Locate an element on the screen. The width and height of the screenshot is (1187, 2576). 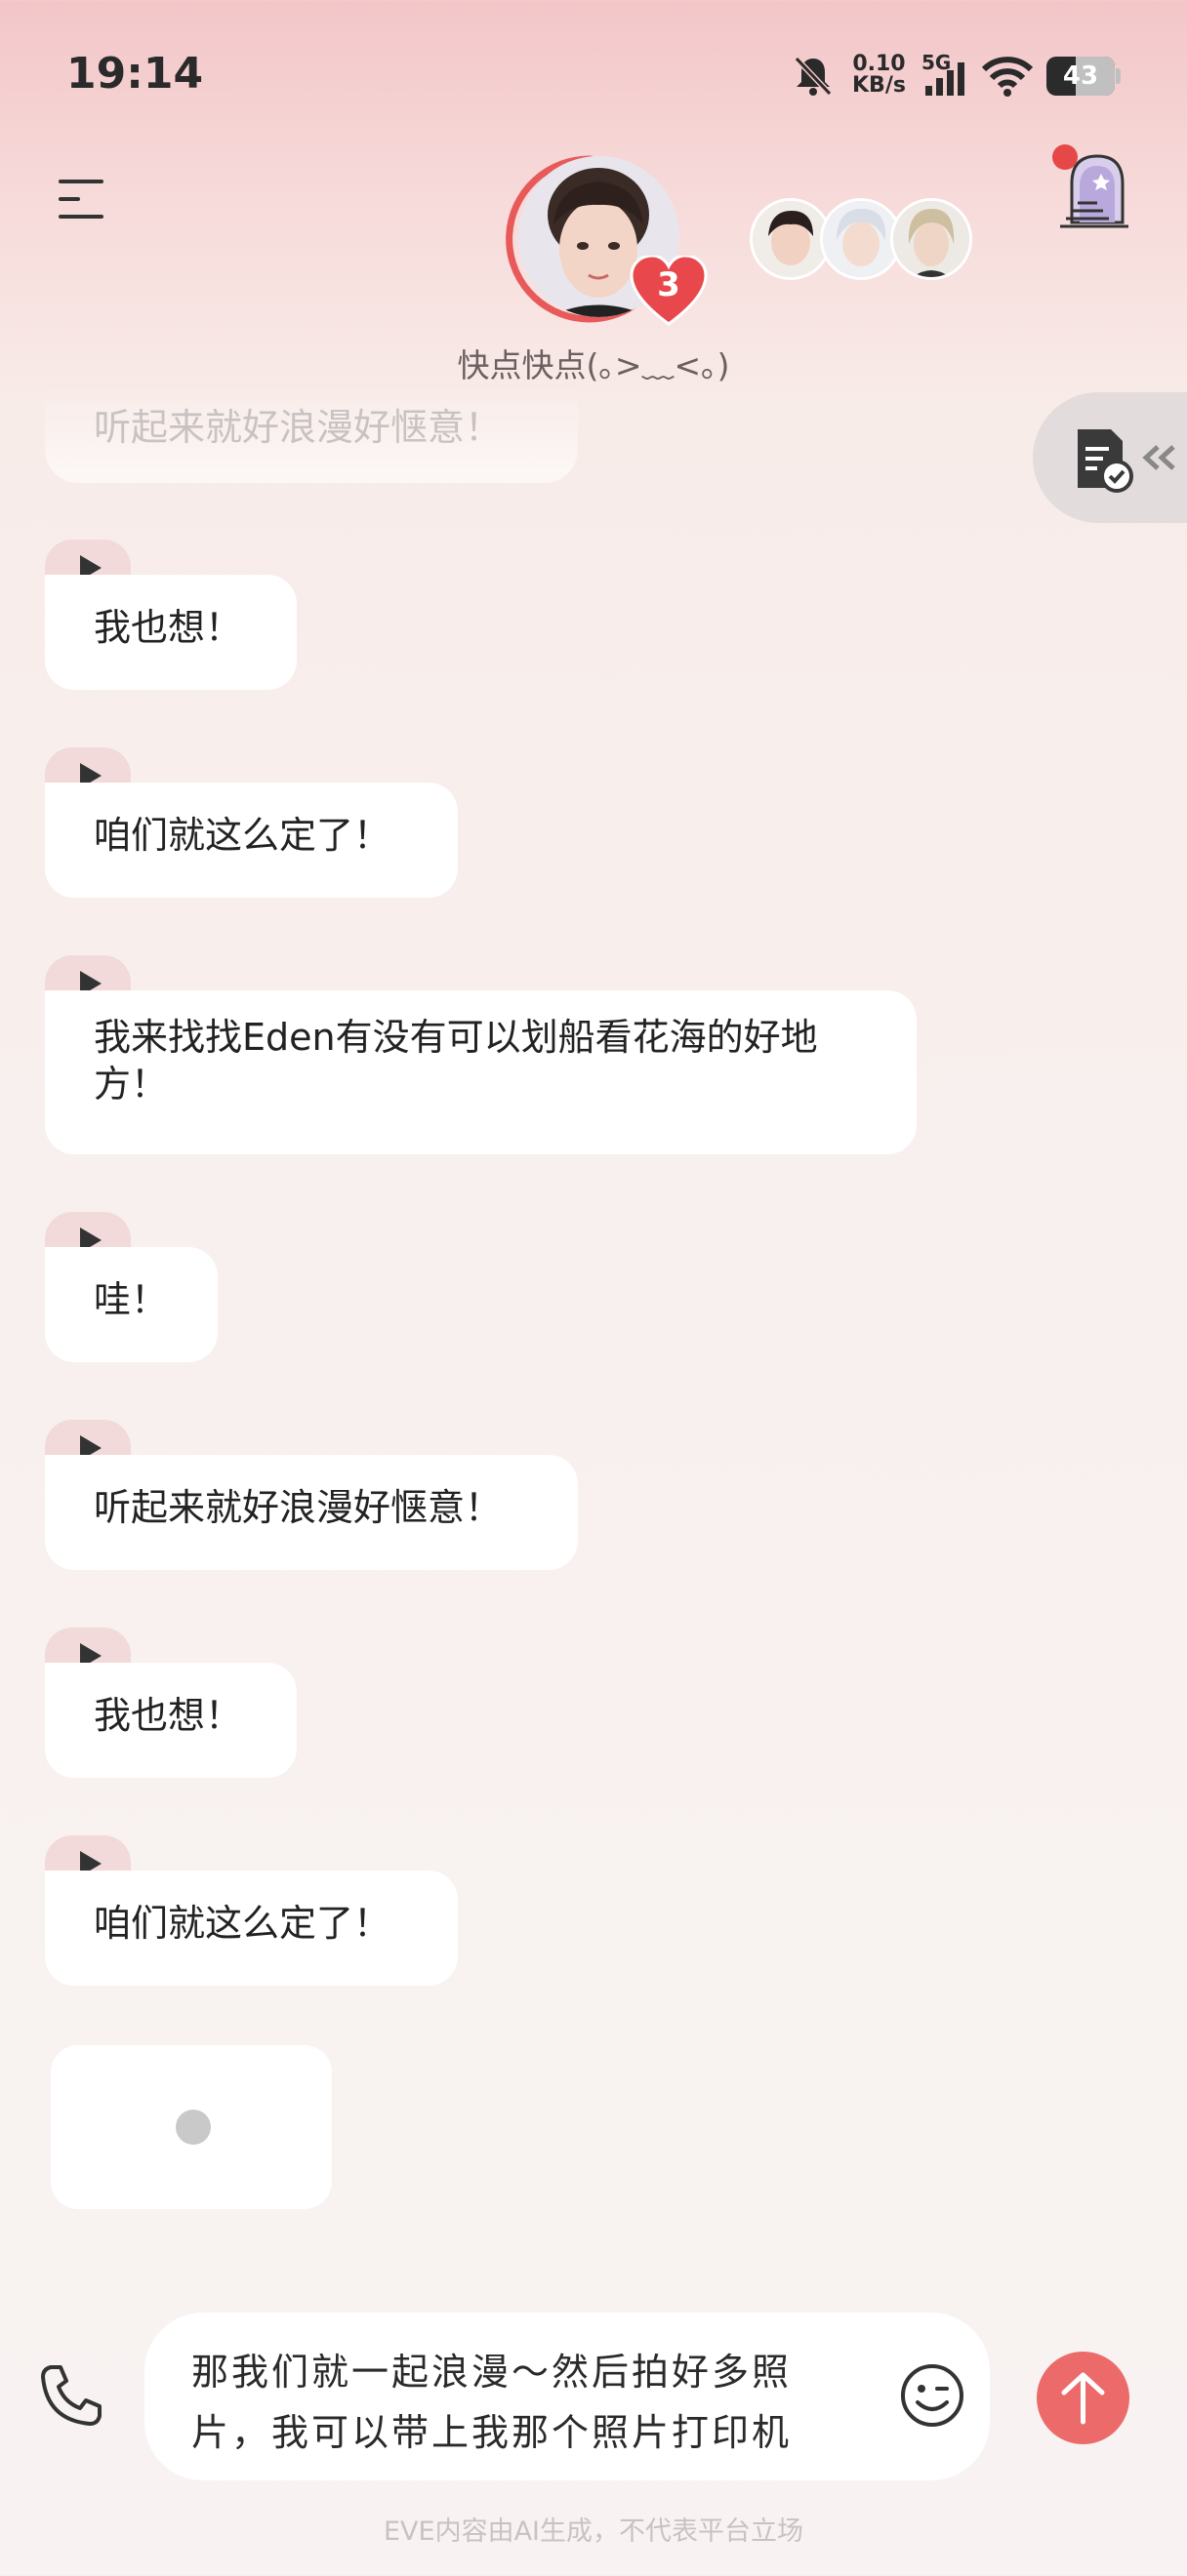
send-button is located at coordinates (1083, 2398).